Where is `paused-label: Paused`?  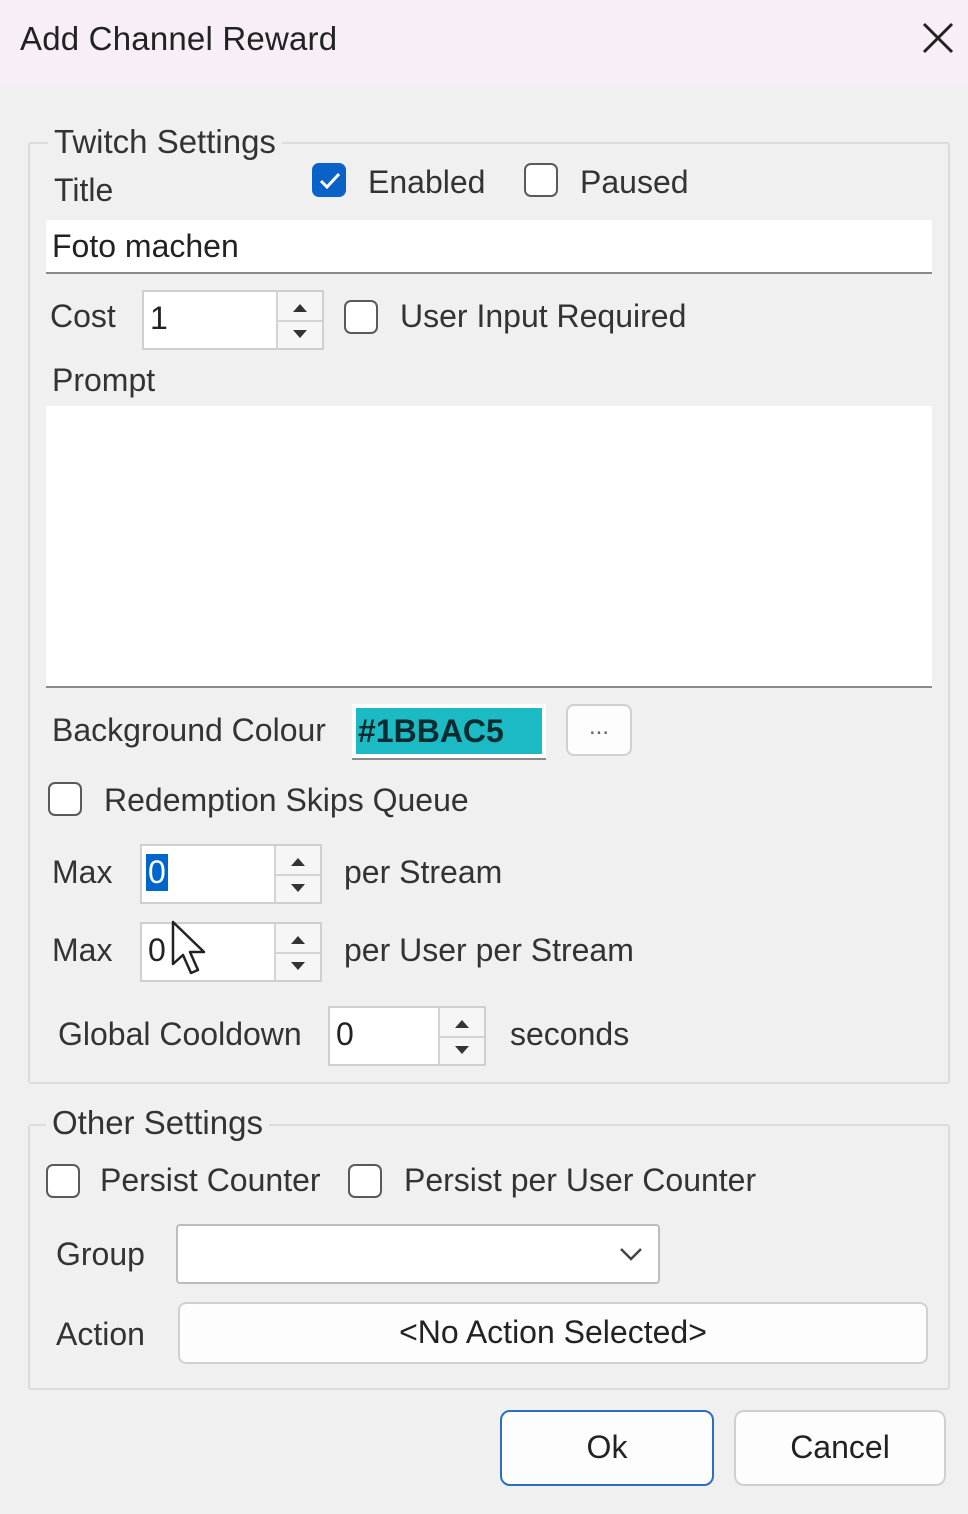
paused-label: Paused is located at coordinates (634, 182).